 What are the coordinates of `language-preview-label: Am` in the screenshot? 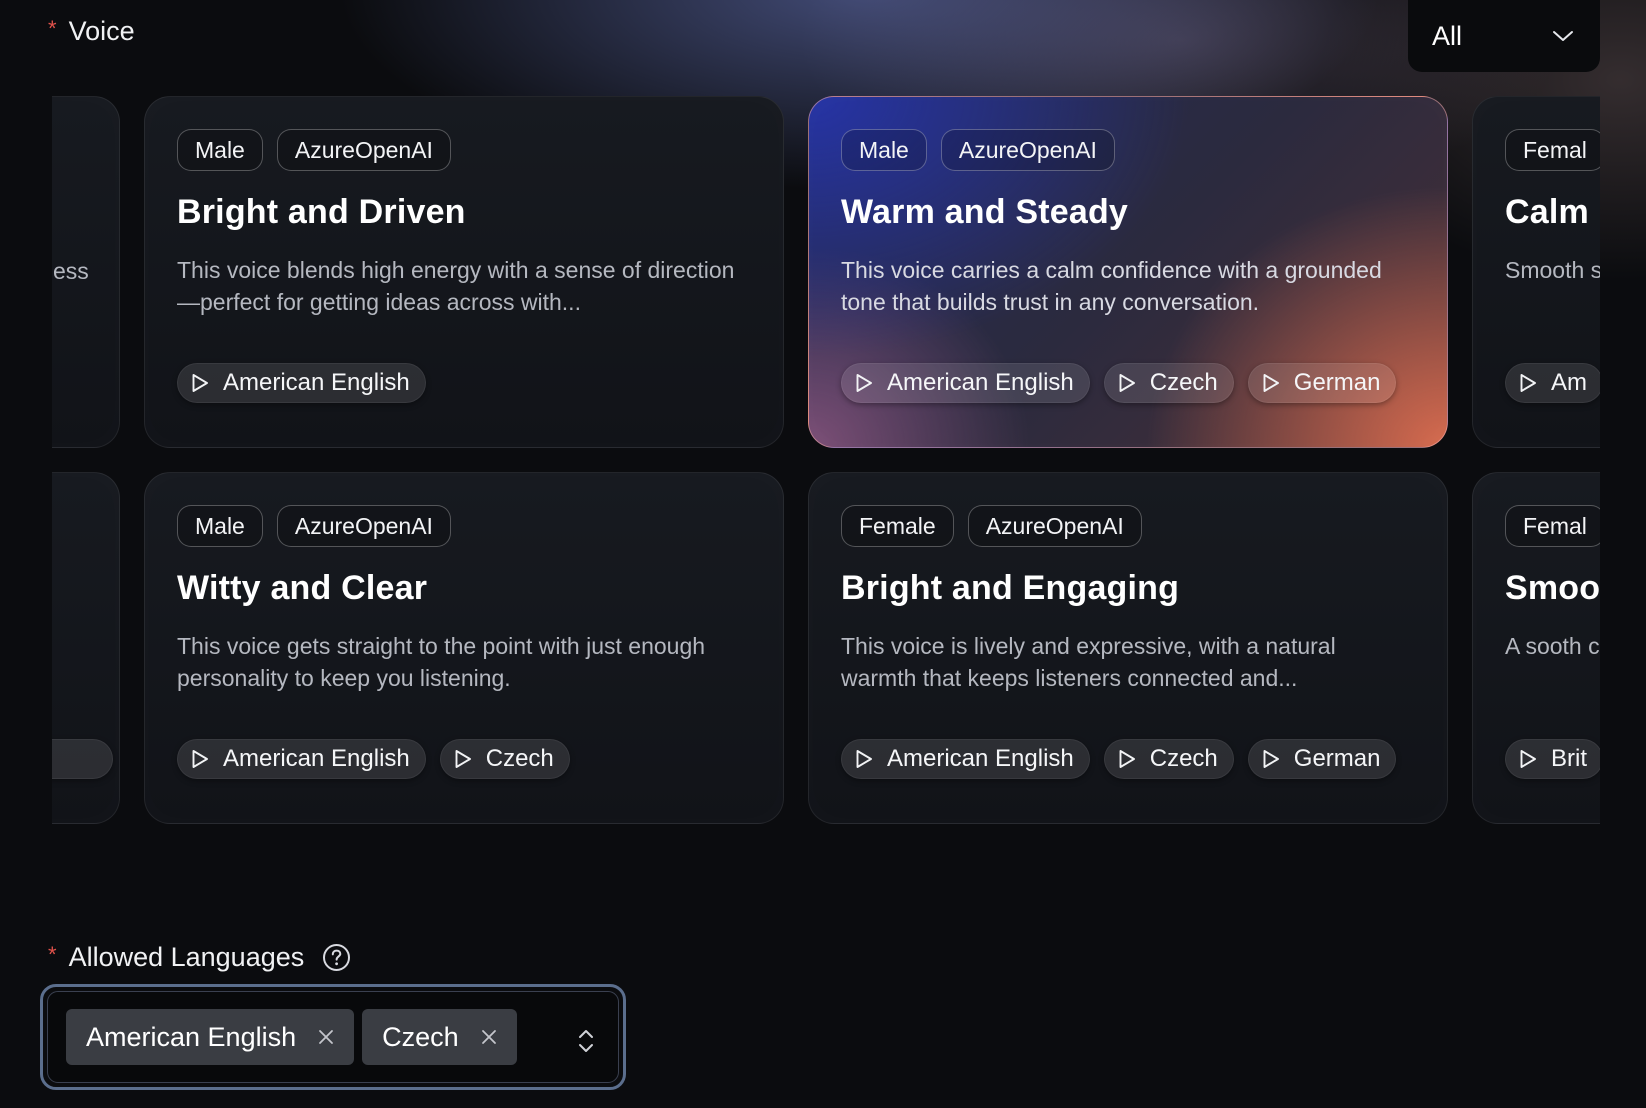 It's located at (1569, 382).